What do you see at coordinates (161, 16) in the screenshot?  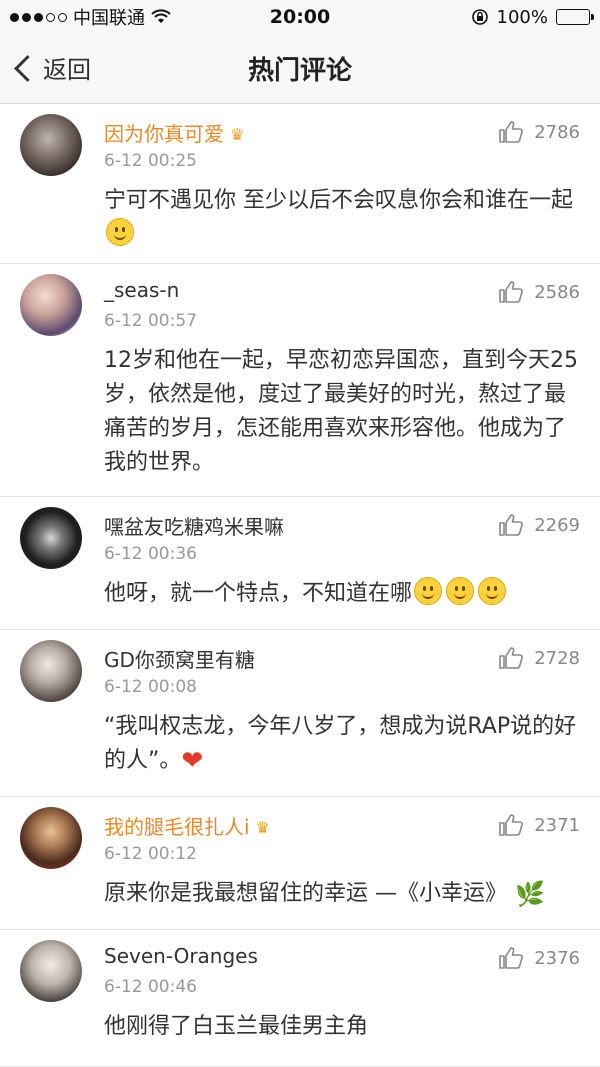 I see `wifi-icon` at bounding box center [161, 16].